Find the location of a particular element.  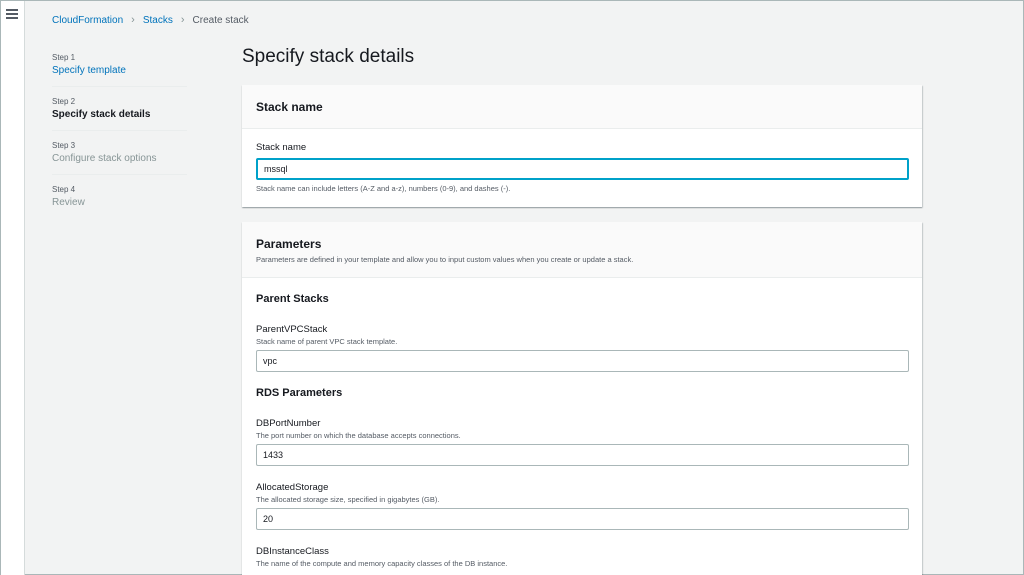

field-label: AllocatedStorage is located at coordinates (292, 487).